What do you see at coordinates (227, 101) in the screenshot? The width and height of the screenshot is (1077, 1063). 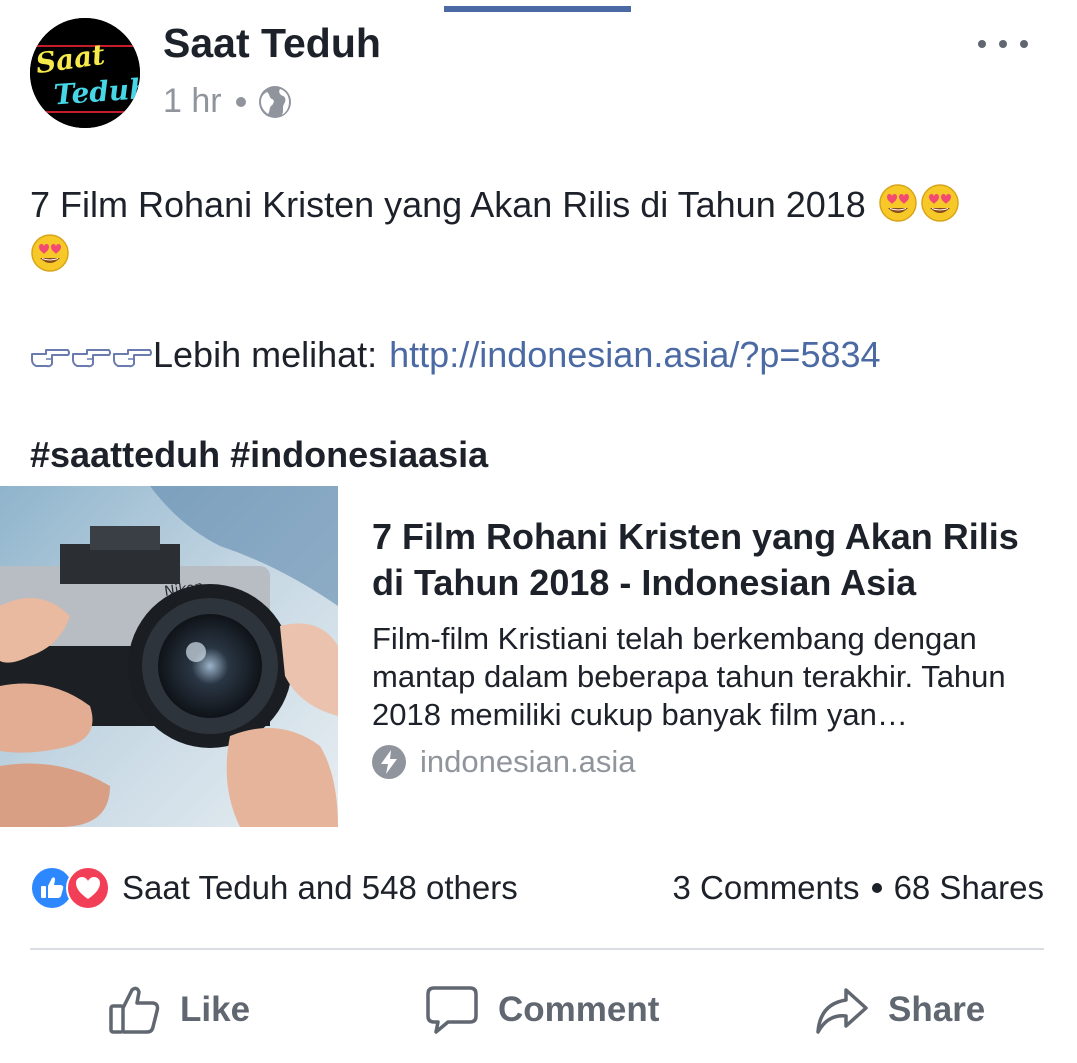 I see `post-meta: 1 hr` at bounding box center [227, 101].